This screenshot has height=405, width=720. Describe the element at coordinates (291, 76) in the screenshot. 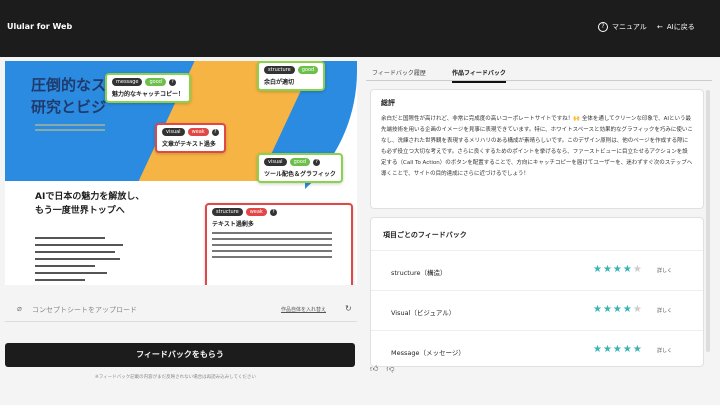

I see `feedback-card: structure good 余白が適切` at that location.